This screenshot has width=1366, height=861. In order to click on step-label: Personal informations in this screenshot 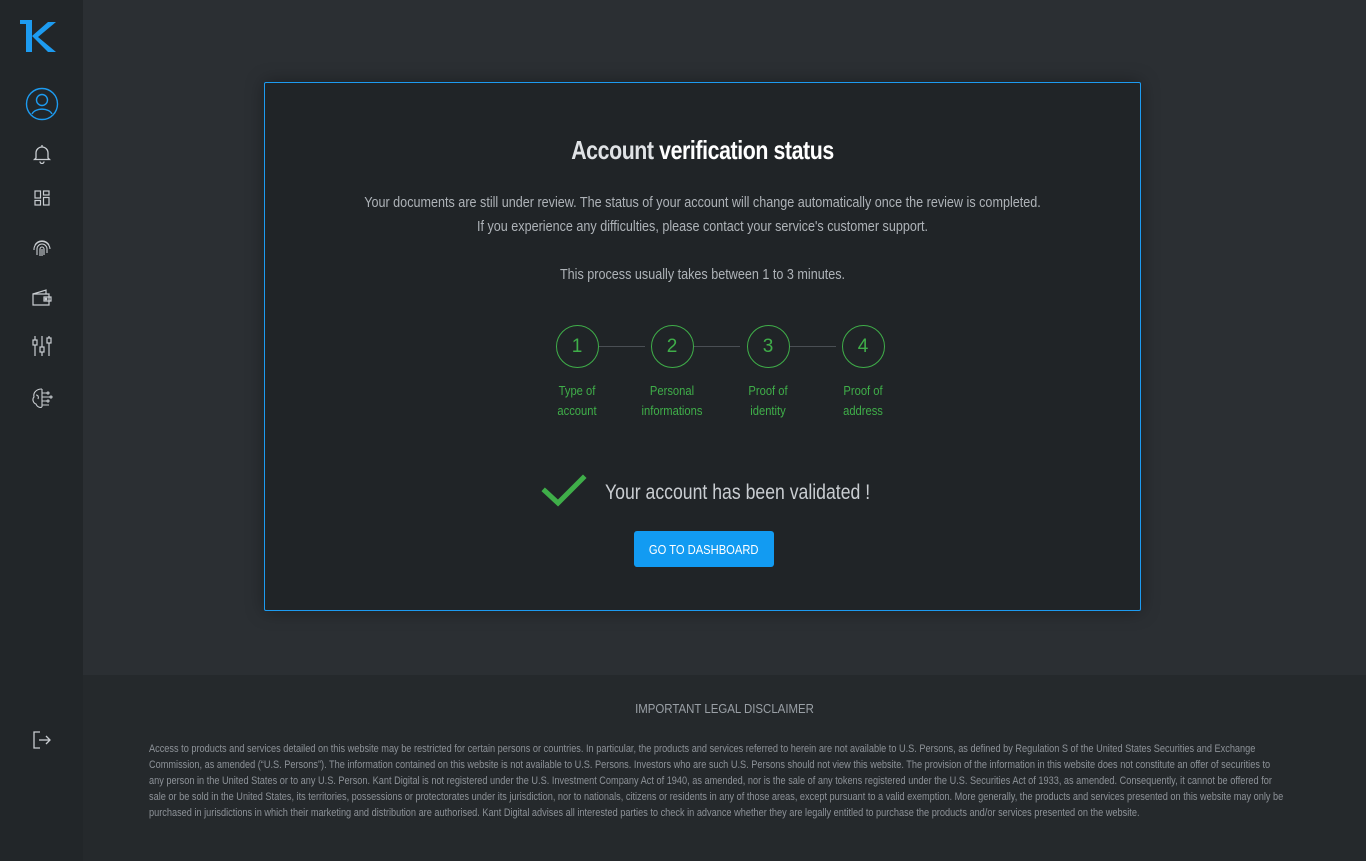, I will do `click(672, 401)`.